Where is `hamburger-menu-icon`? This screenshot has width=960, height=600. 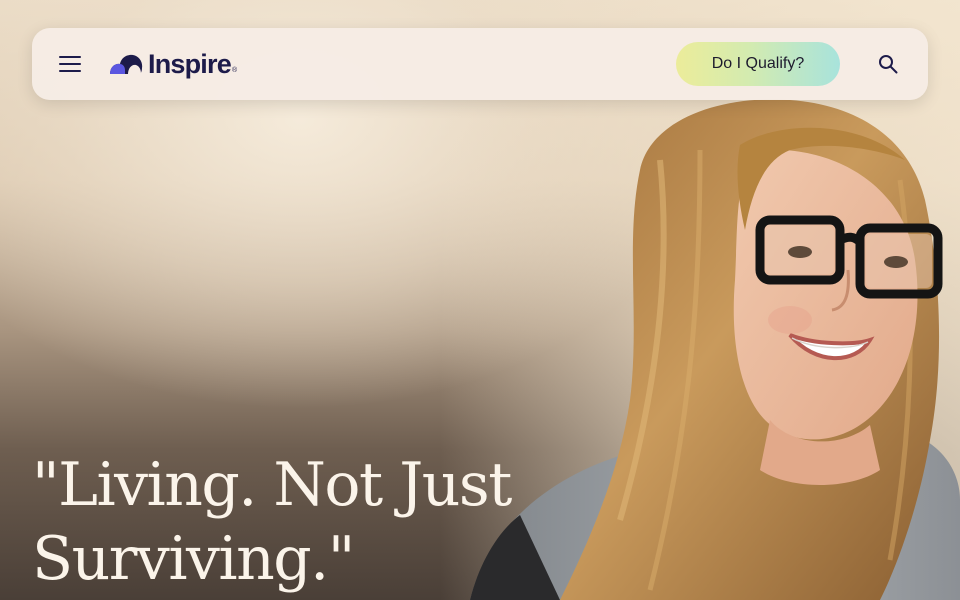 hamburger-menu-icon is located at coordinates (70, 64).